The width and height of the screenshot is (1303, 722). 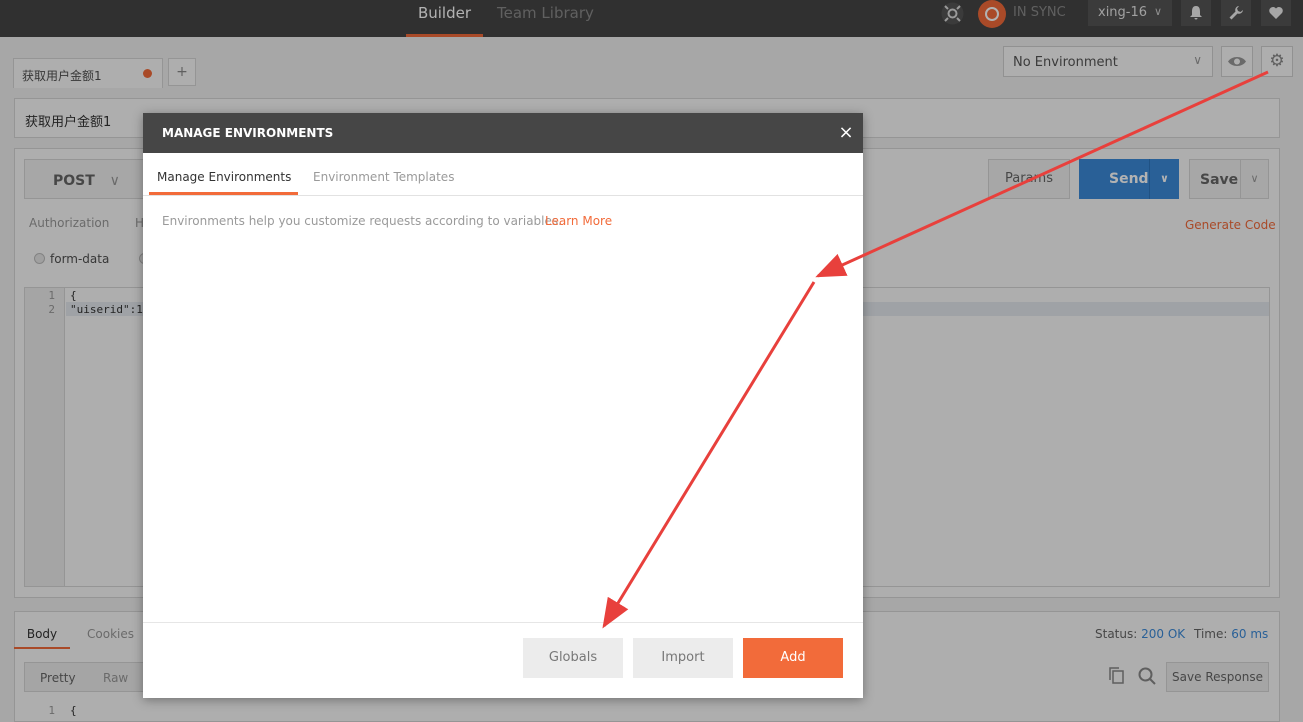 What do you see at coordinates (503, 622) in the screenshot?
I see `footer-divider` at bounding box center [503, 622].